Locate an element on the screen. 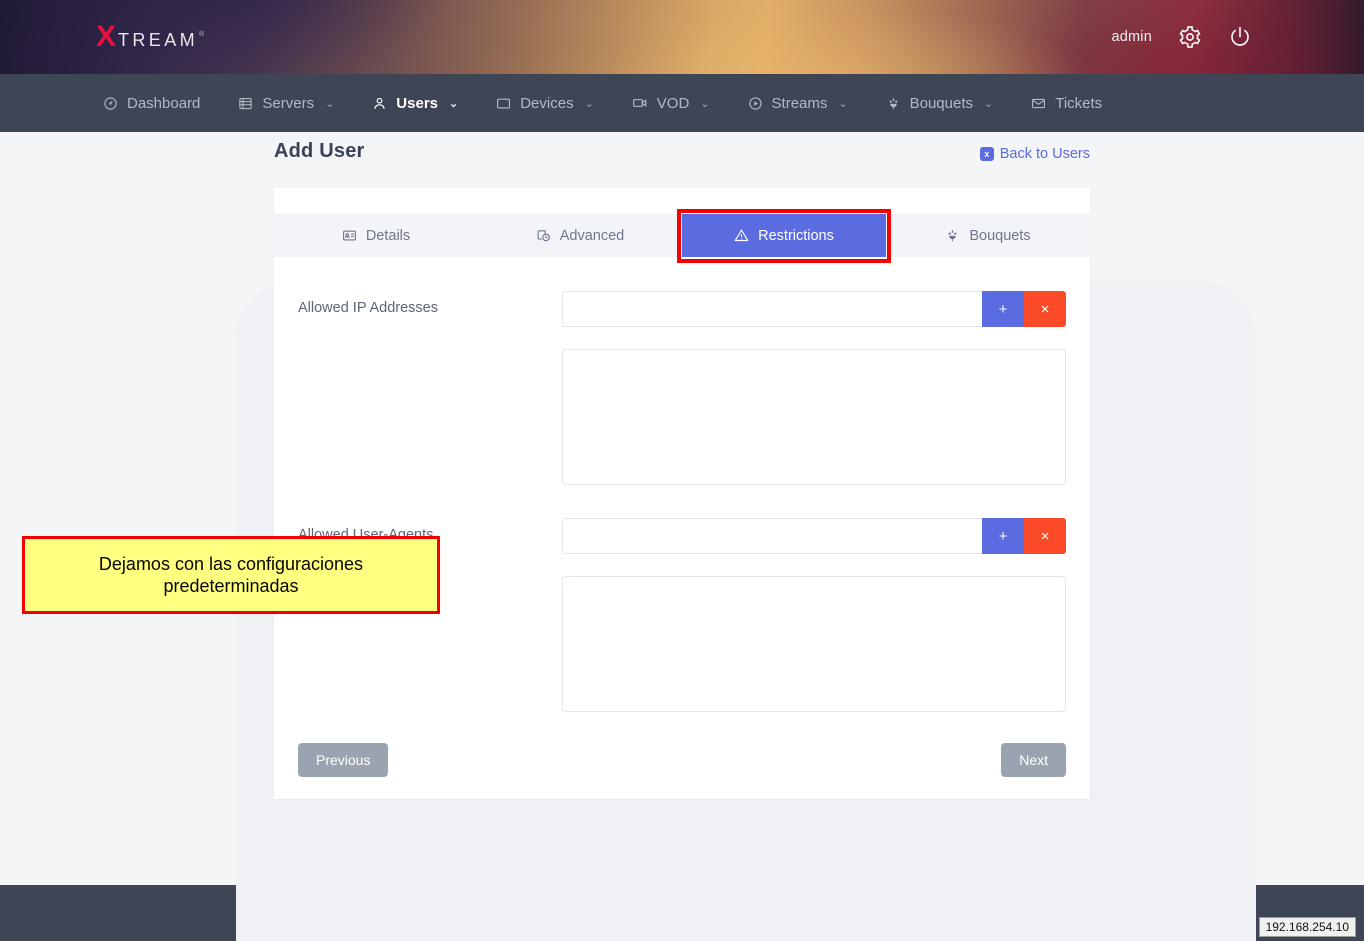 Image resolution: width=1364 pixels, height=941 pixels. tab-advanced: Advanced is located at coordinates (580, 235).